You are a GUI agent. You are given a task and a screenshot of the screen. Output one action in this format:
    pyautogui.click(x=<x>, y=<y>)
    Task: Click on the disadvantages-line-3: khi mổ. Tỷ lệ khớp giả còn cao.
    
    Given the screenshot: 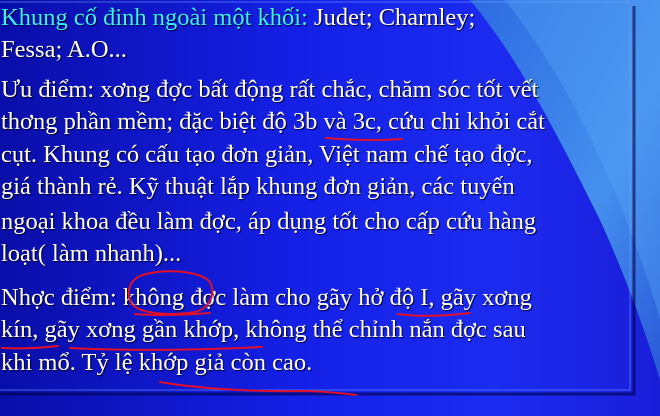 What is the action you would take?
    pyautogui.click(x=157, y=362)
    